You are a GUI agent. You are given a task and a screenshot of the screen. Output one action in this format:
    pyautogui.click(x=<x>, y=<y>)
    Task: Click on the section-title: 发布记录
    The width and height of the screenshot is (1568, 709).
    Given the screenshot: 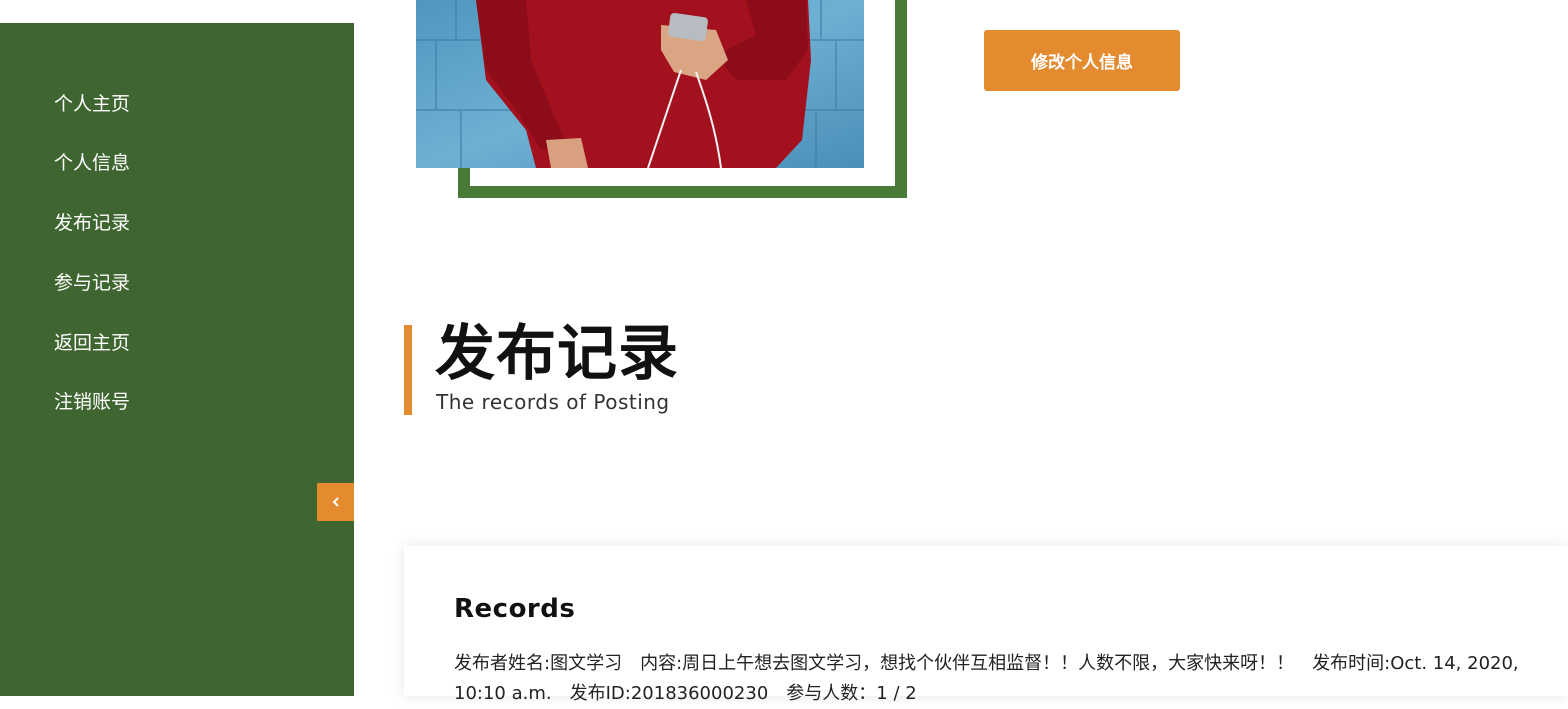 What is the action you would take?
    pyautogui.click(x=557, y=354)
    